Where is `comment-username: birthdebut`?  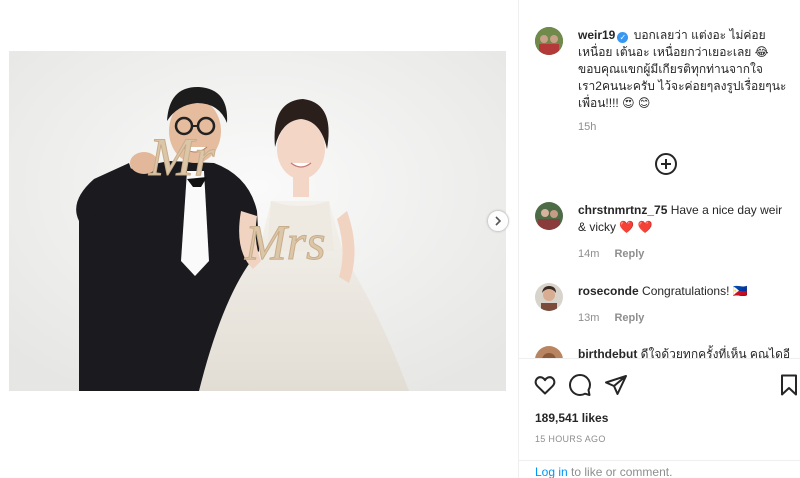 comment-username: birthdebut is located at coordinates (607, 352).